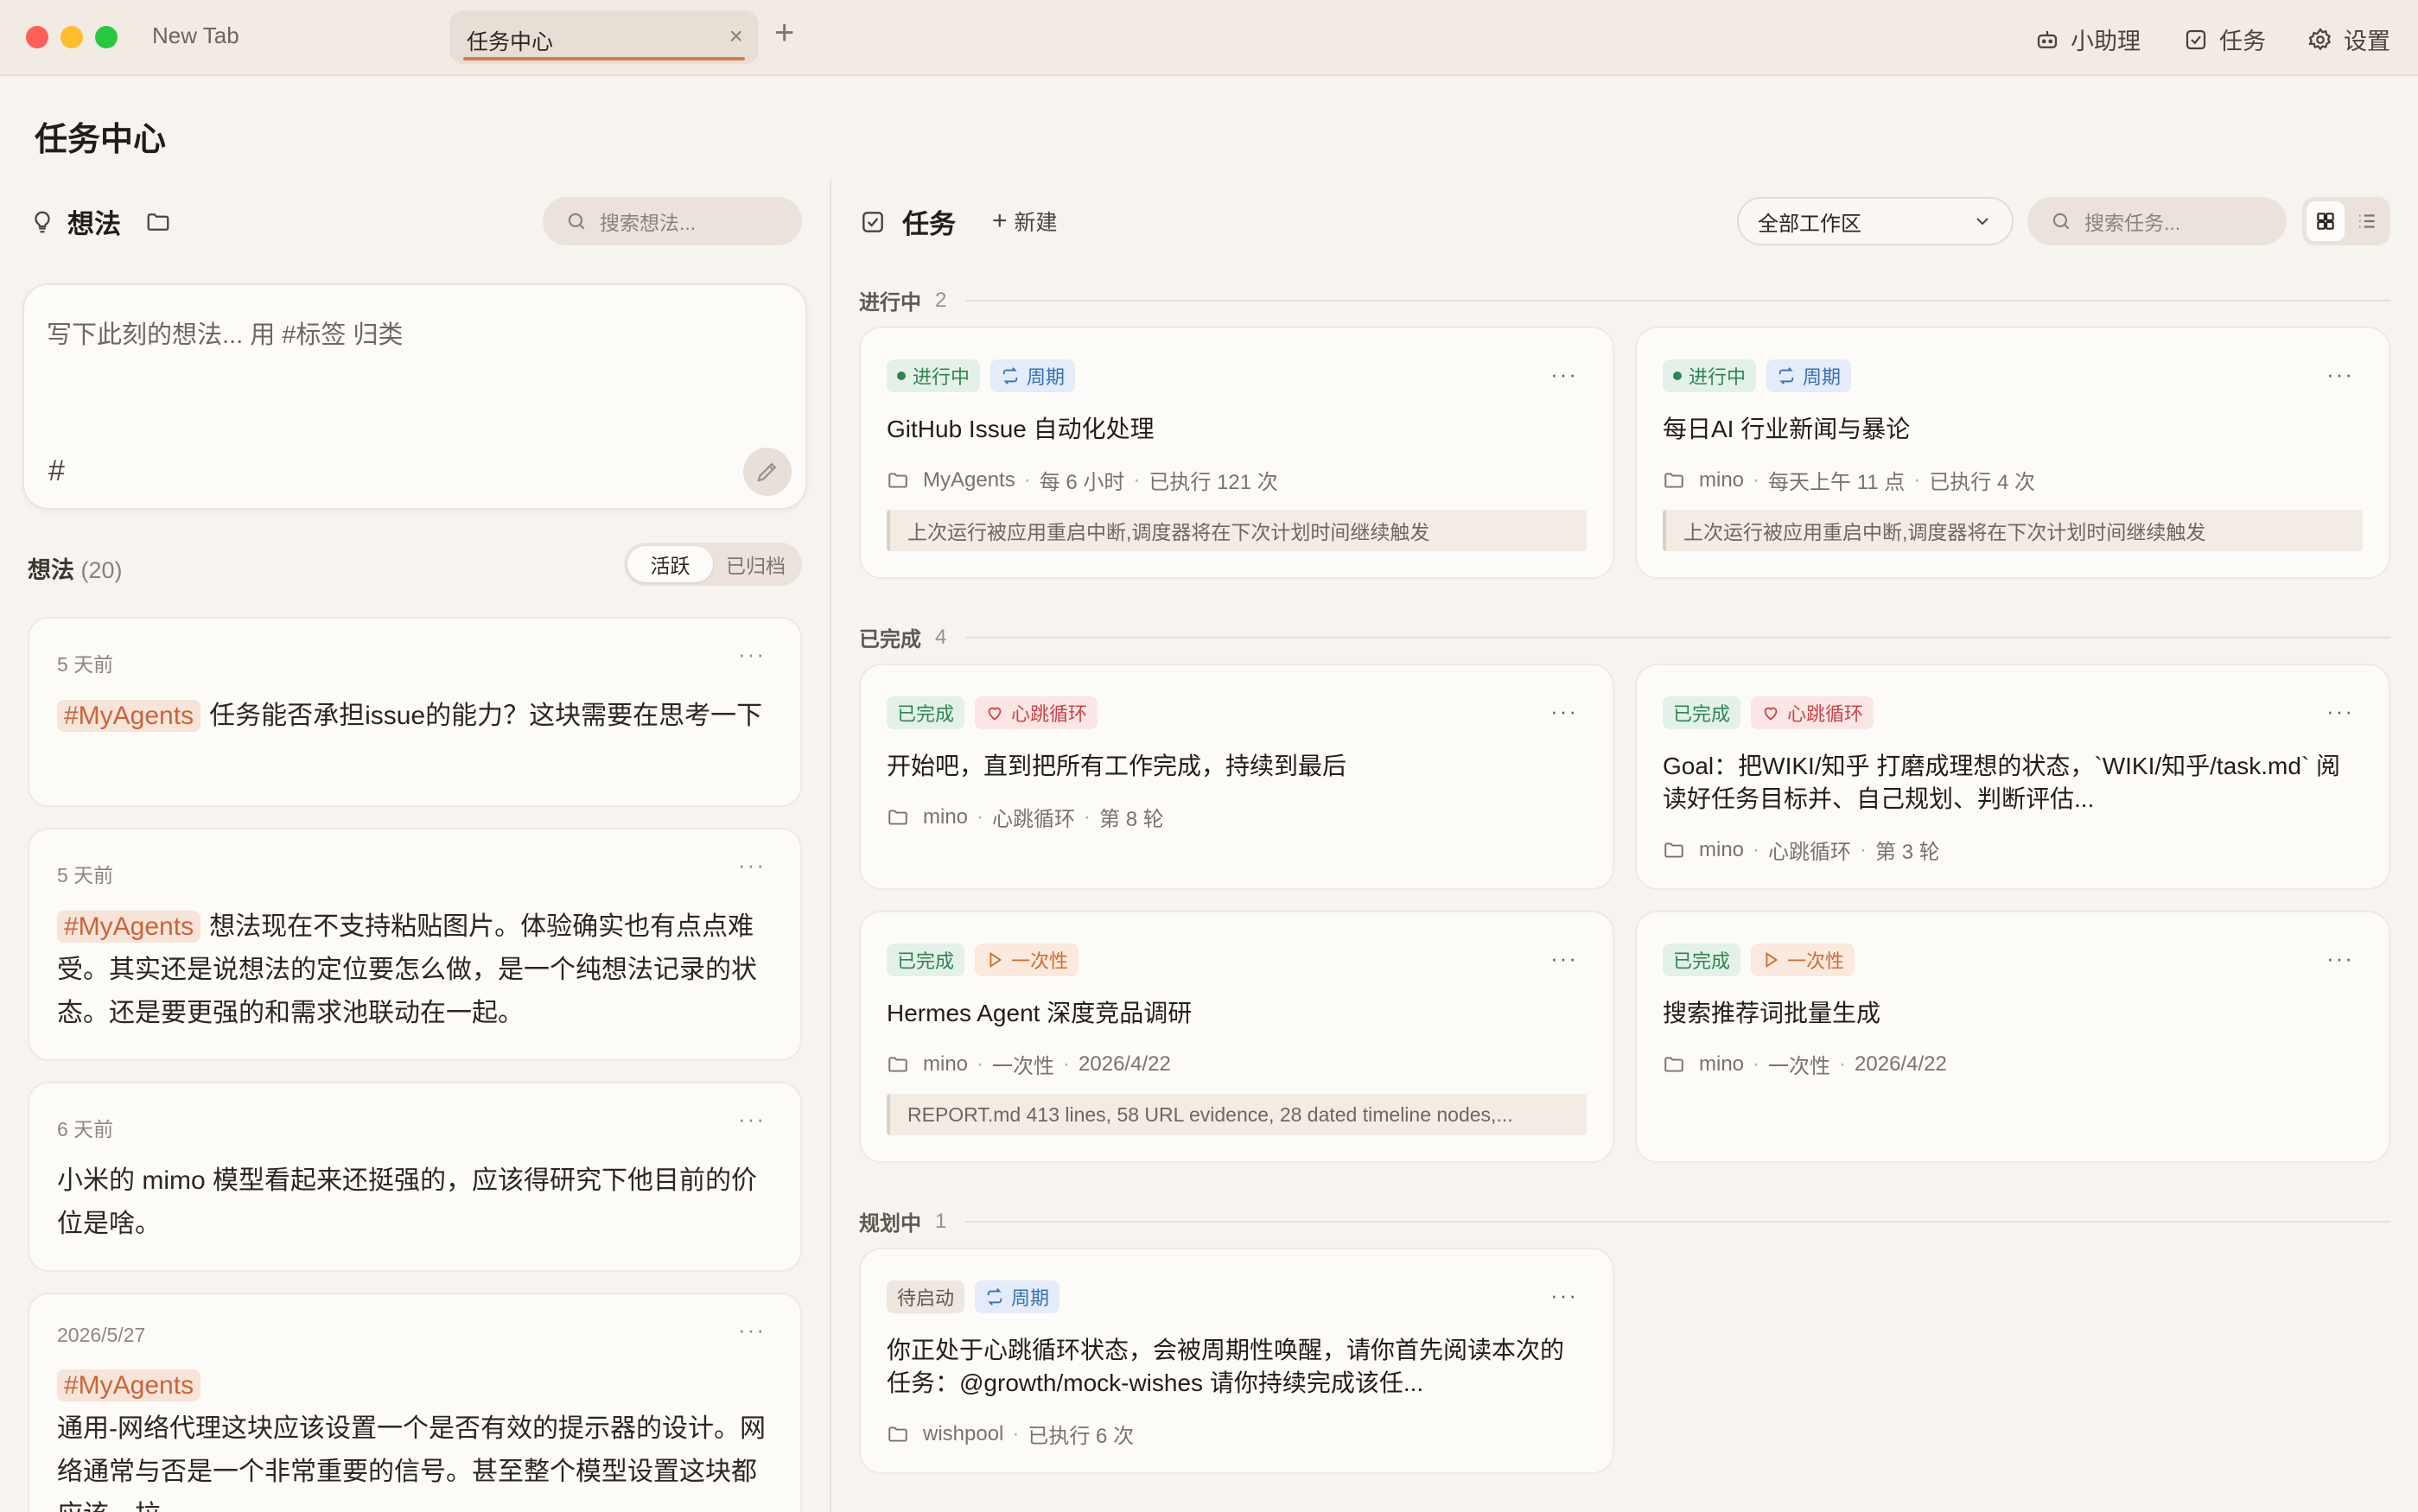 The height and width of the screenshot is (1512, 2418). I want to click on assistant-button: 小助理, so click(2087, 39).